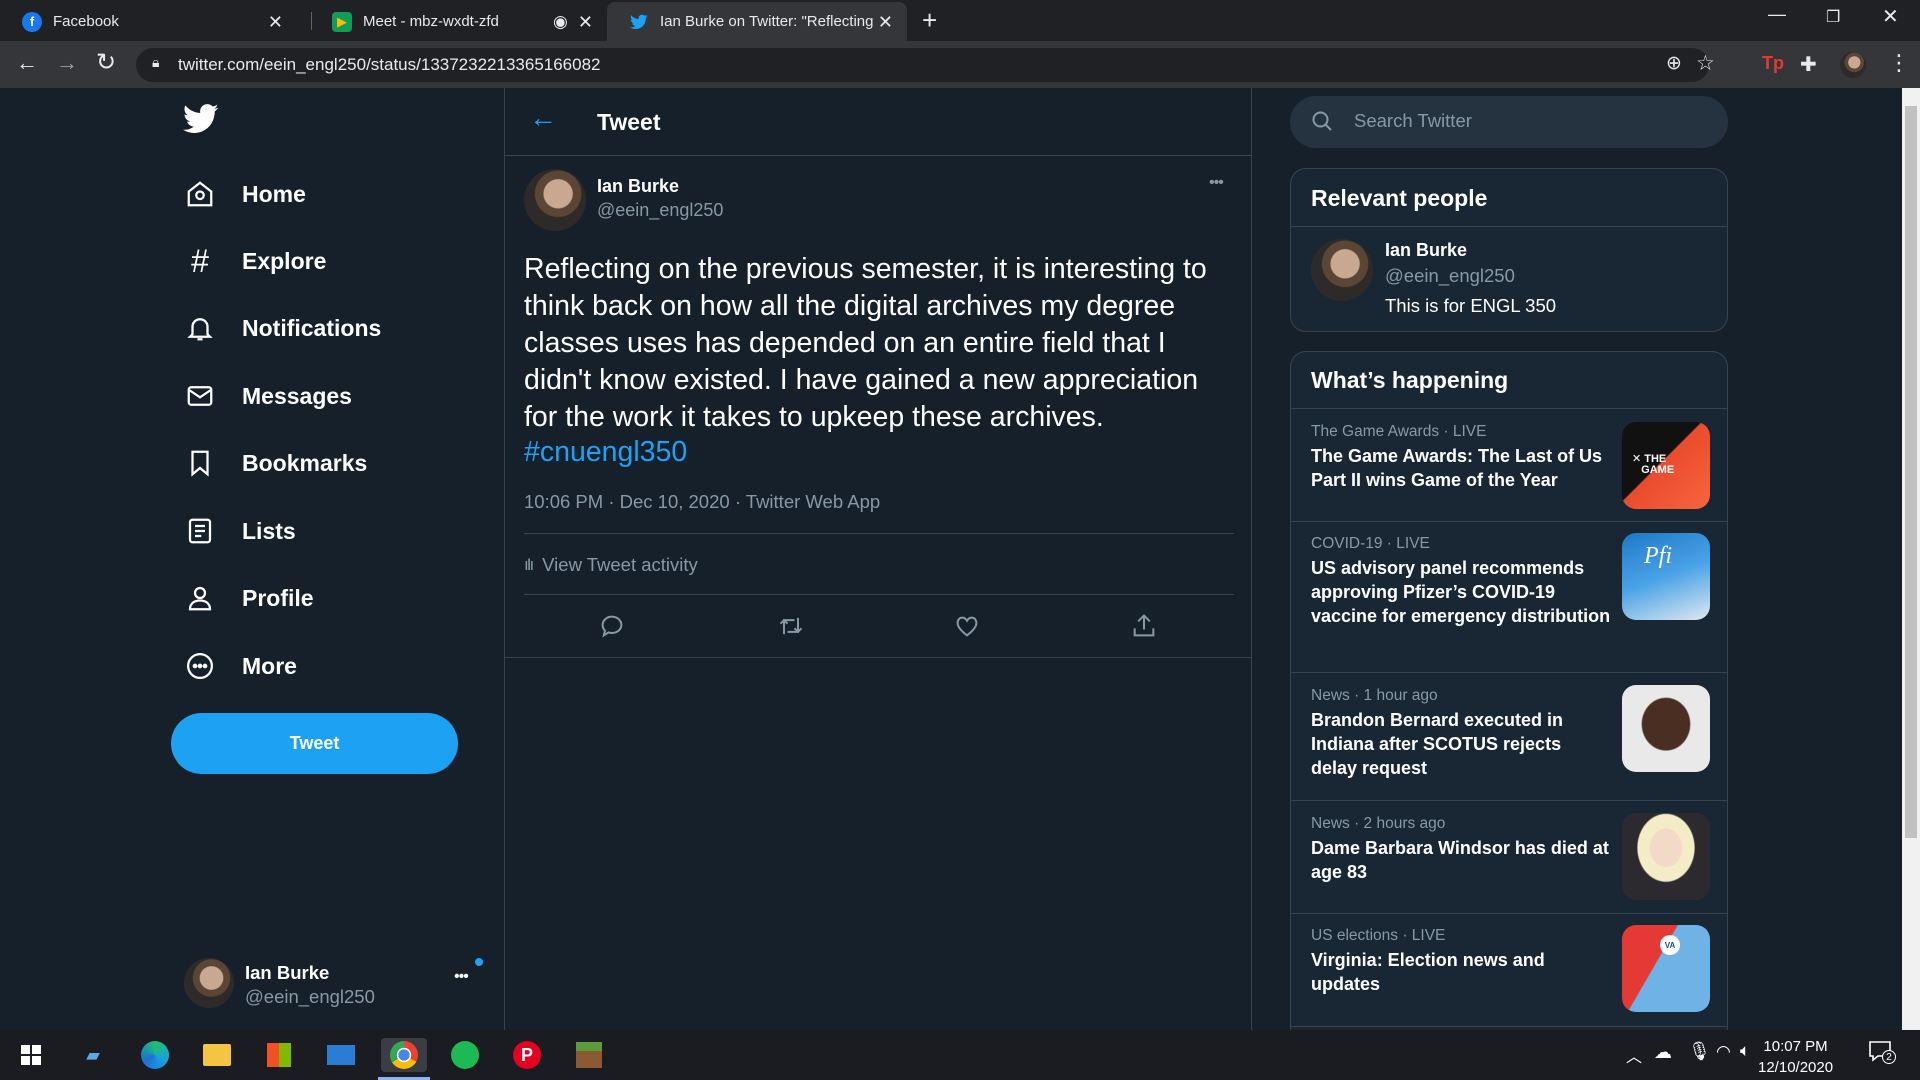 This screenshot has height=1080, width=1920. What do you see at coordinates (279, 1055) in the screenshot?
I see `store-icon` at bounding box center [279, 1055].